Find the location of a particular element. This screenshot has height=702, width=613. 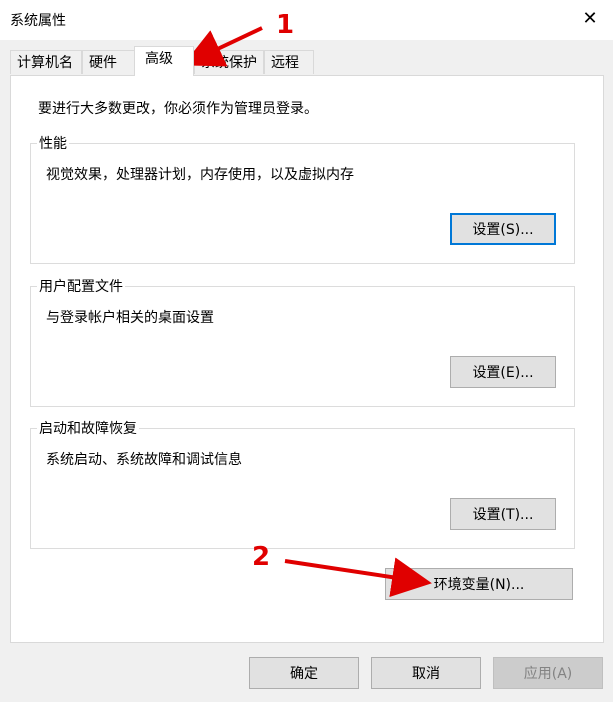

annotation-number-1: 1 is located at coordinates (285, 25).